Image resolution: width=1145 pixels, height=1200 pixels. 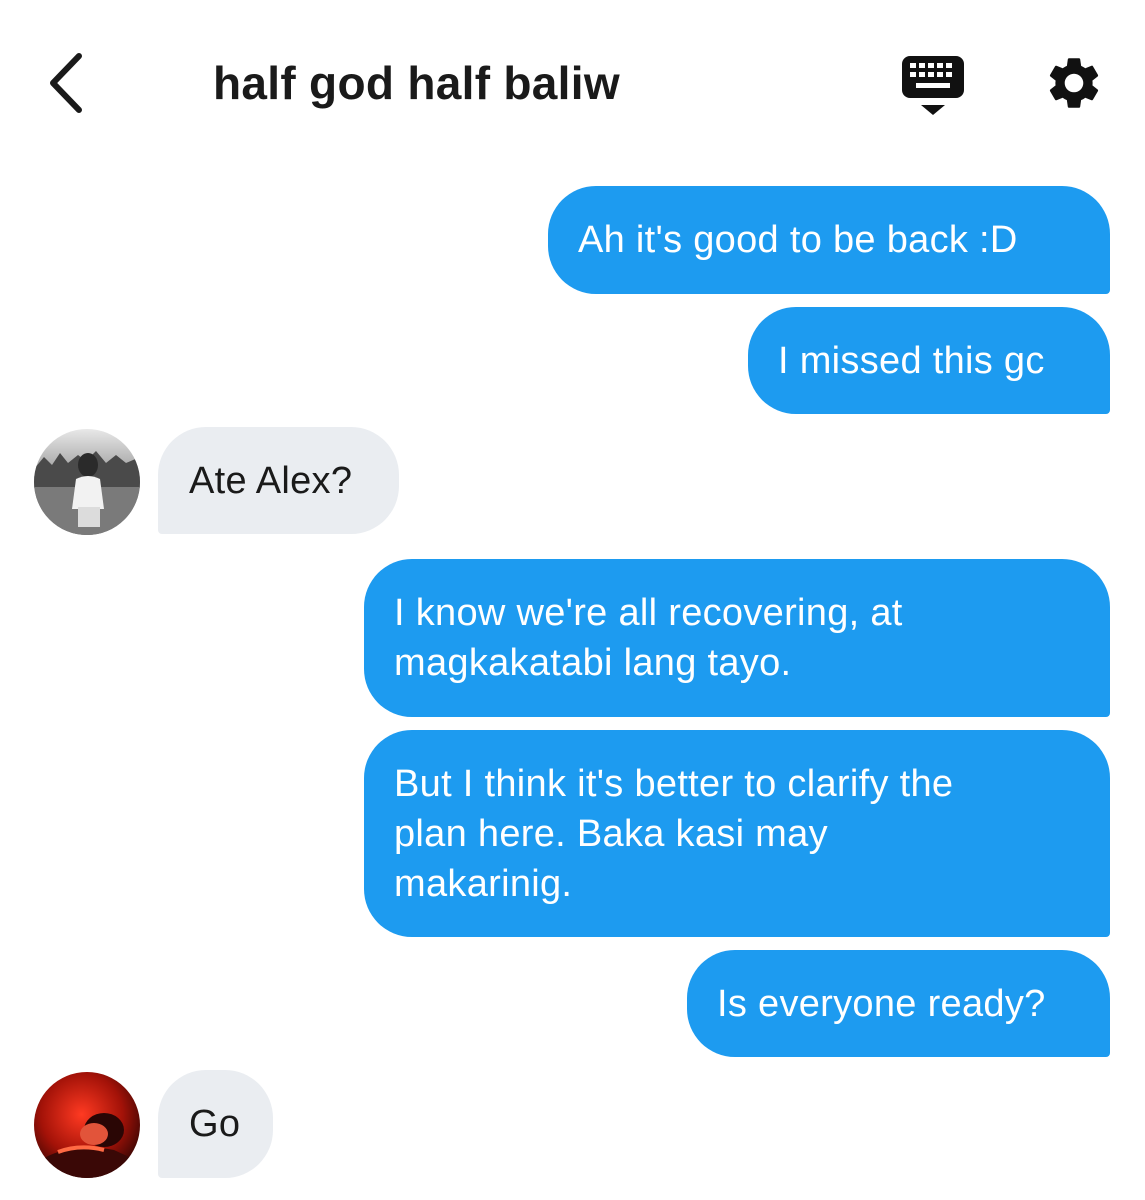 I want to click on message-text-line: magkakatabi lang tayo., so click(x=593, y=663).